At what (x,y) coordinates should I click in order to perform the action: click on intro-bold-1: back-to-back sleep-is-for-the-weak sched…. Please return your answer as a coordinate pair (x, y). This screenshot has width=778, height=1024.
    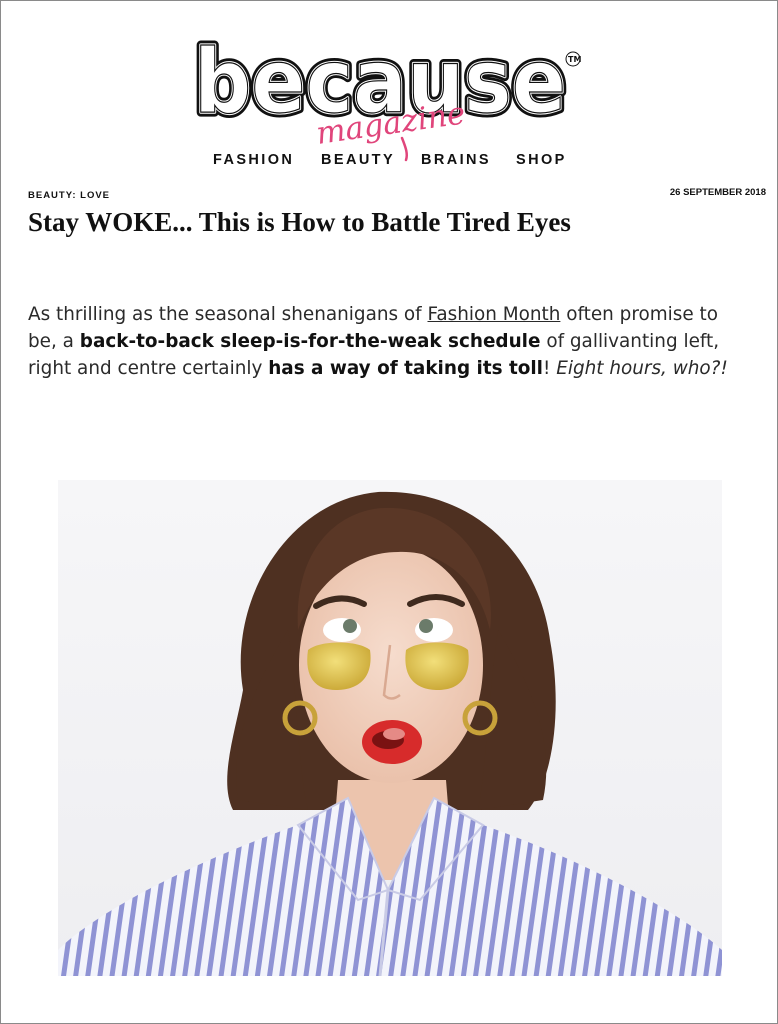
    Looking at the image, I should click on (310, 341).